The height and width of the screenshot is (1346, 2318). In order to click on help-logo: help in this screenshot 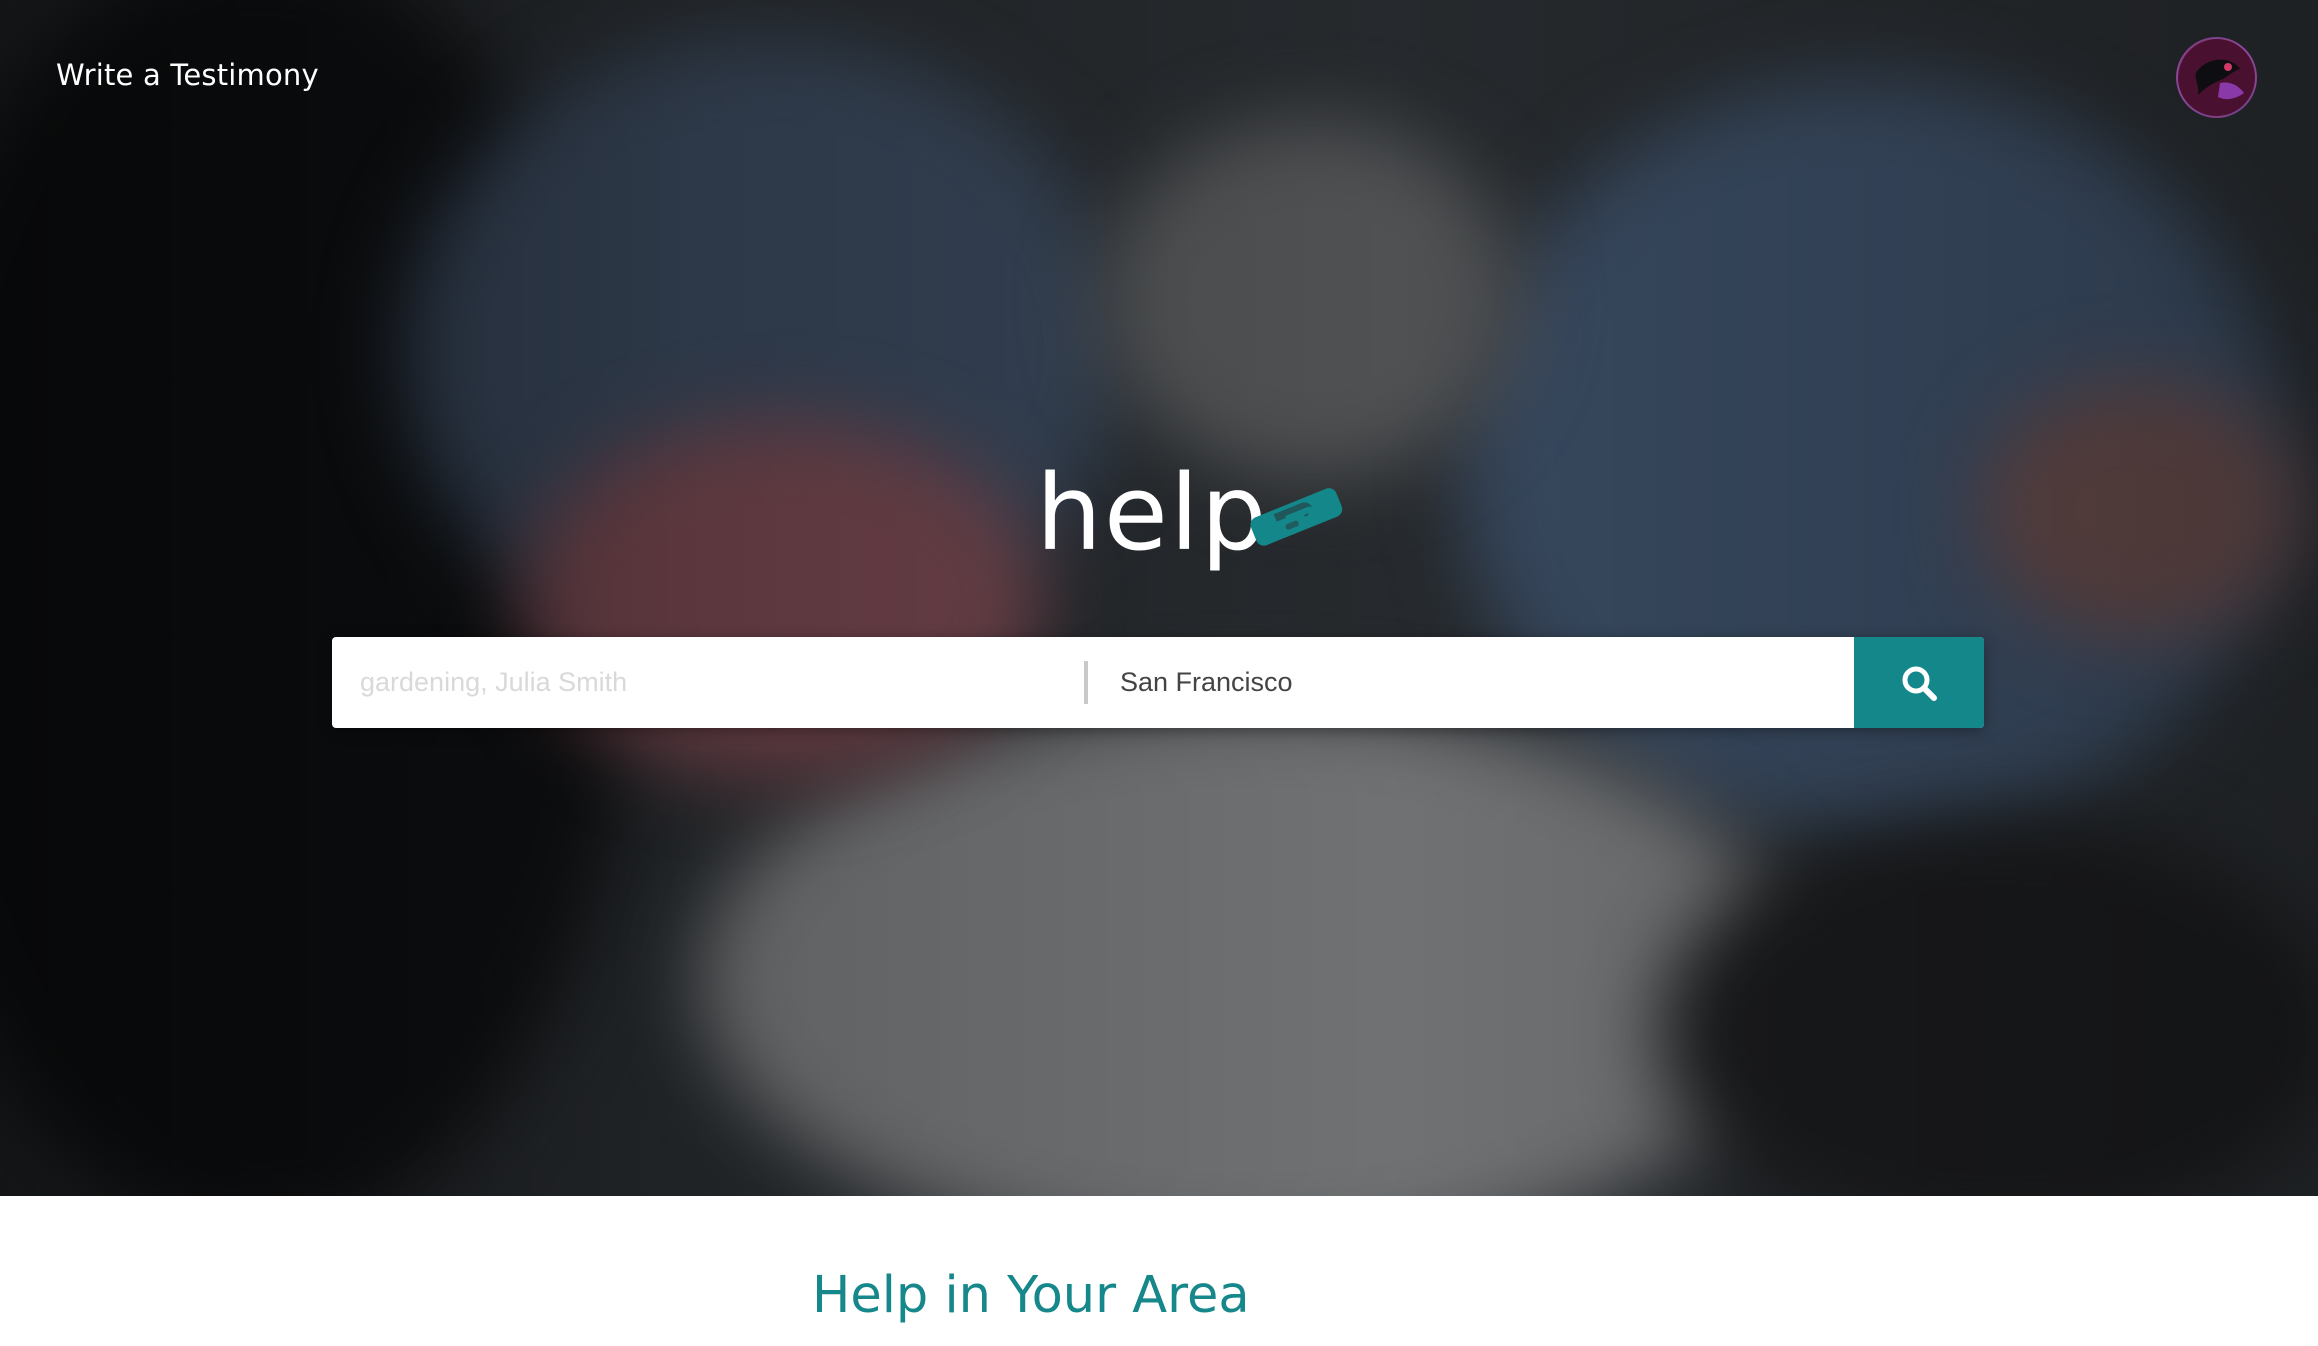, I will do `click(1191, 513)`.